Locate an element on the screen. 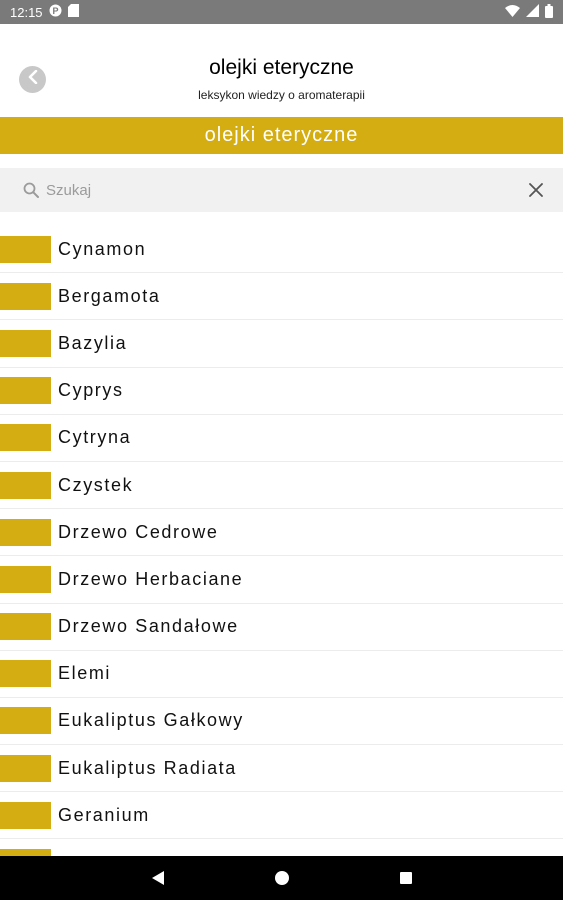 This screenshot has width=563, height=900. list-item: Geranium is located at coordinates (281, 816).